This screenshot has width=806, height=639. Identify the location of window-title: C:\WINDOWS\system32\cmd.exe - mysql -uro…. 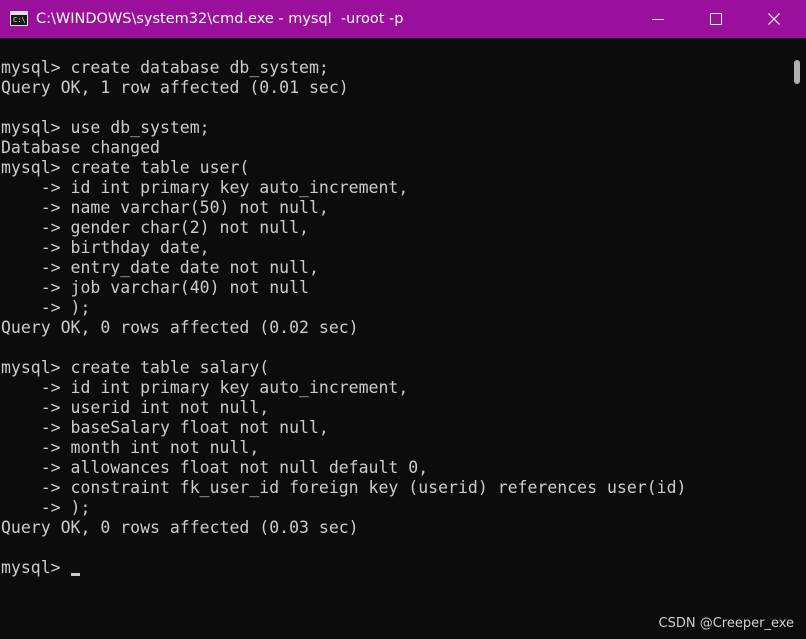
(220, 19).